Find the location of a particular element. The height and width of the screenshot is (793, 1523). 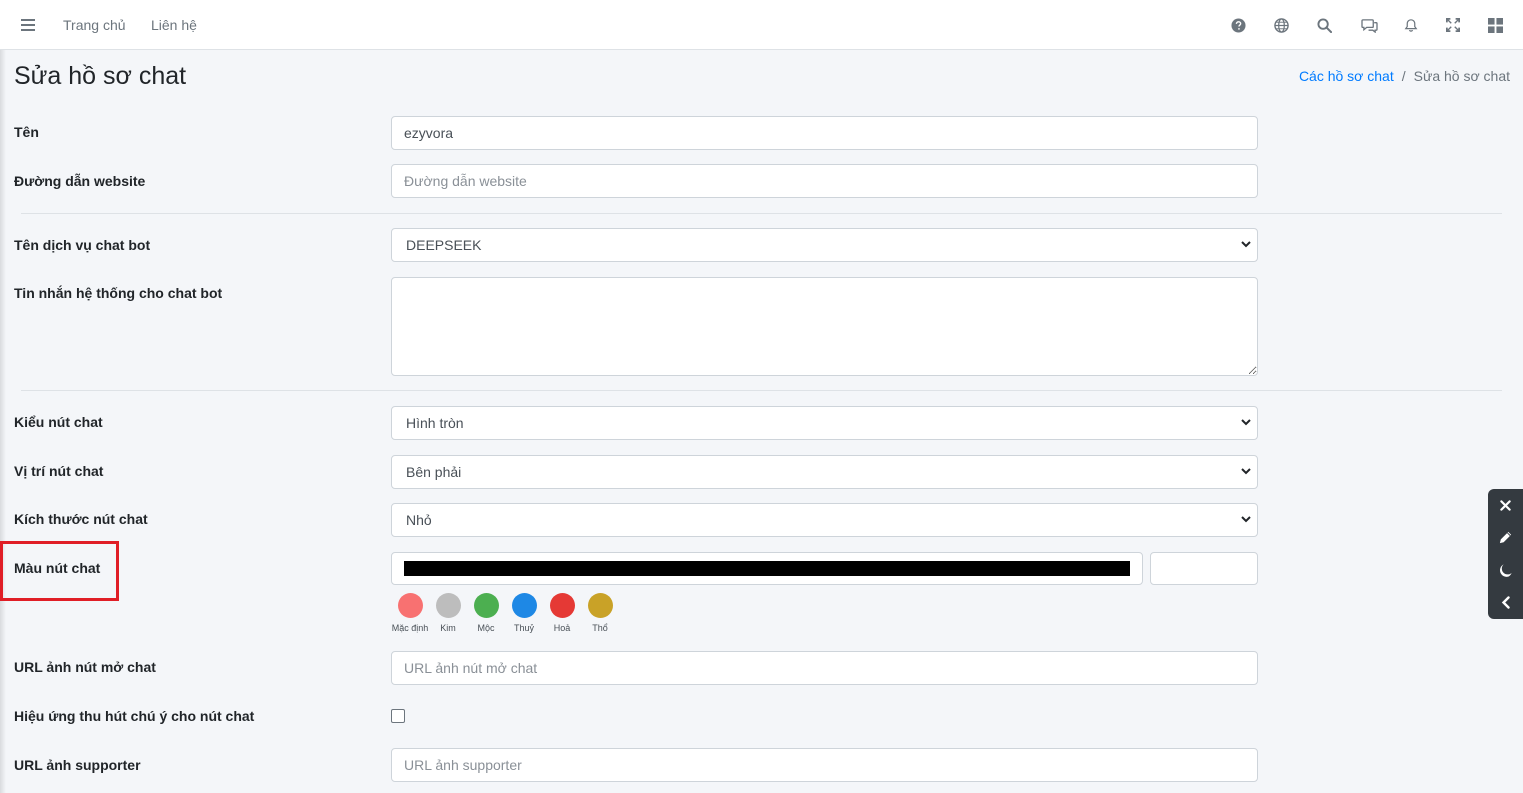

button-color-text-input is located at coordinates (1204, 568).